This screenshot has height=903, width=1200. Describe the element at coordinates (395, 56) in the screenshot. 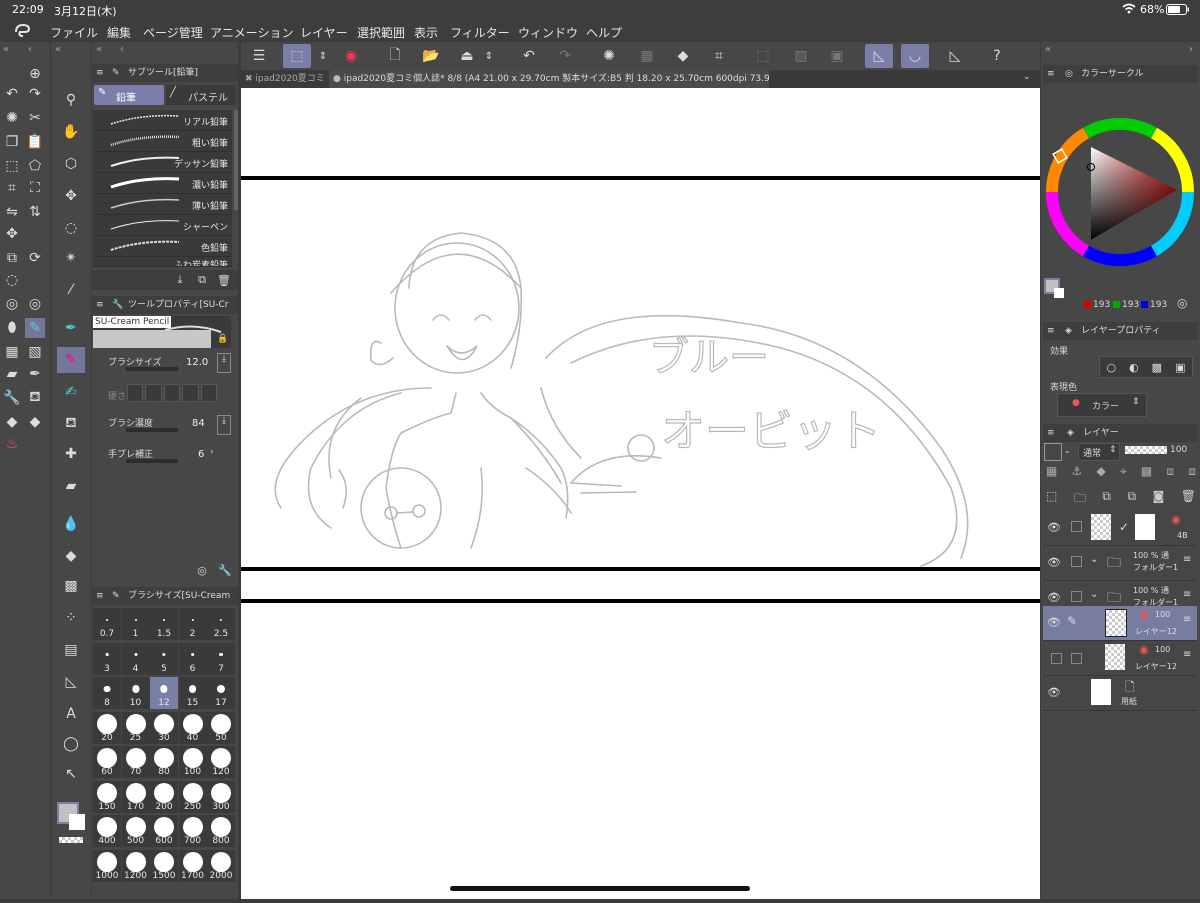

I see `new-file-icon: 🗋` at that location.